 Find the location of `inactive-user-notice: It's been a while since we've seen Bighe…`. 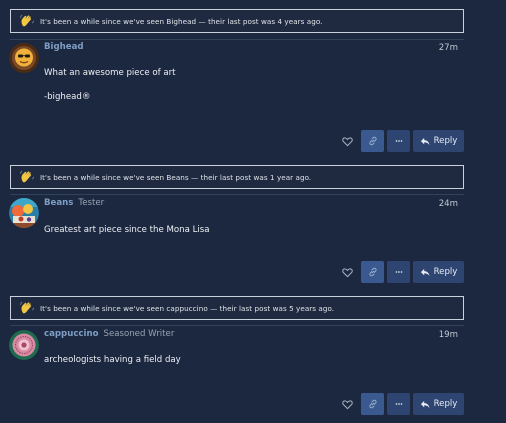

inactive-user-notice: It's been a while since we've seen Bighe… is located at coordinates (237, 21).